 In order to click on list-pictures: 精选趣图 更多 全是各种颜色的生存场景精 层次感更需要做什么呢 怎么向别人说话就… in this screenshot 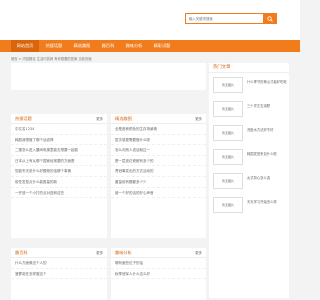, I will do `click(158, 176)`.